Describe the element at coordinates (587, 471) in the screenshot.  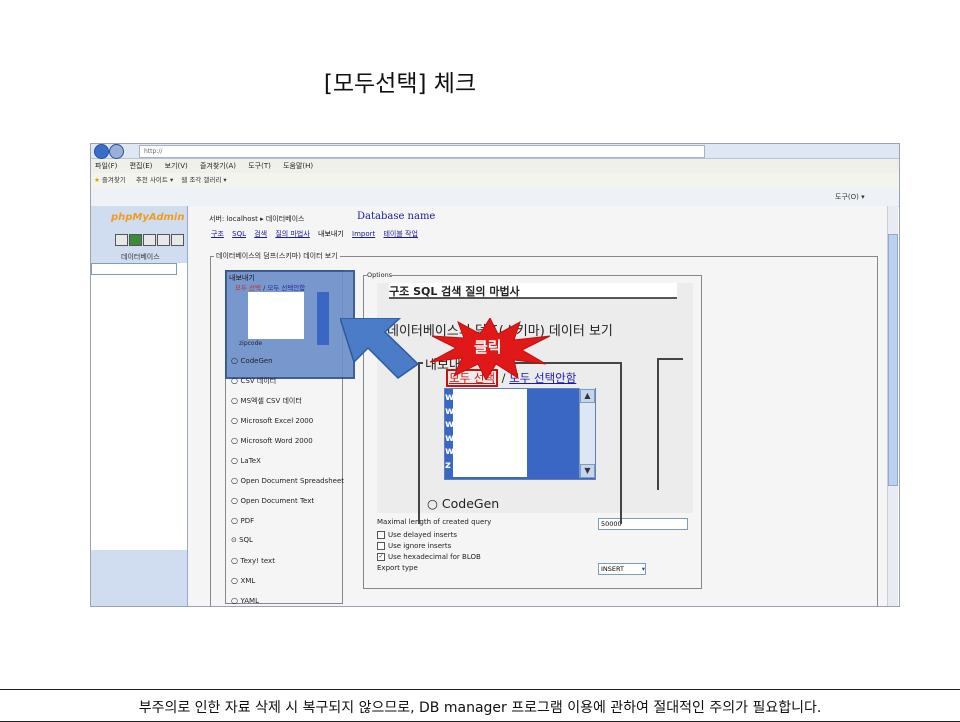
I see `scroll-down-icon: ▼` at that location.